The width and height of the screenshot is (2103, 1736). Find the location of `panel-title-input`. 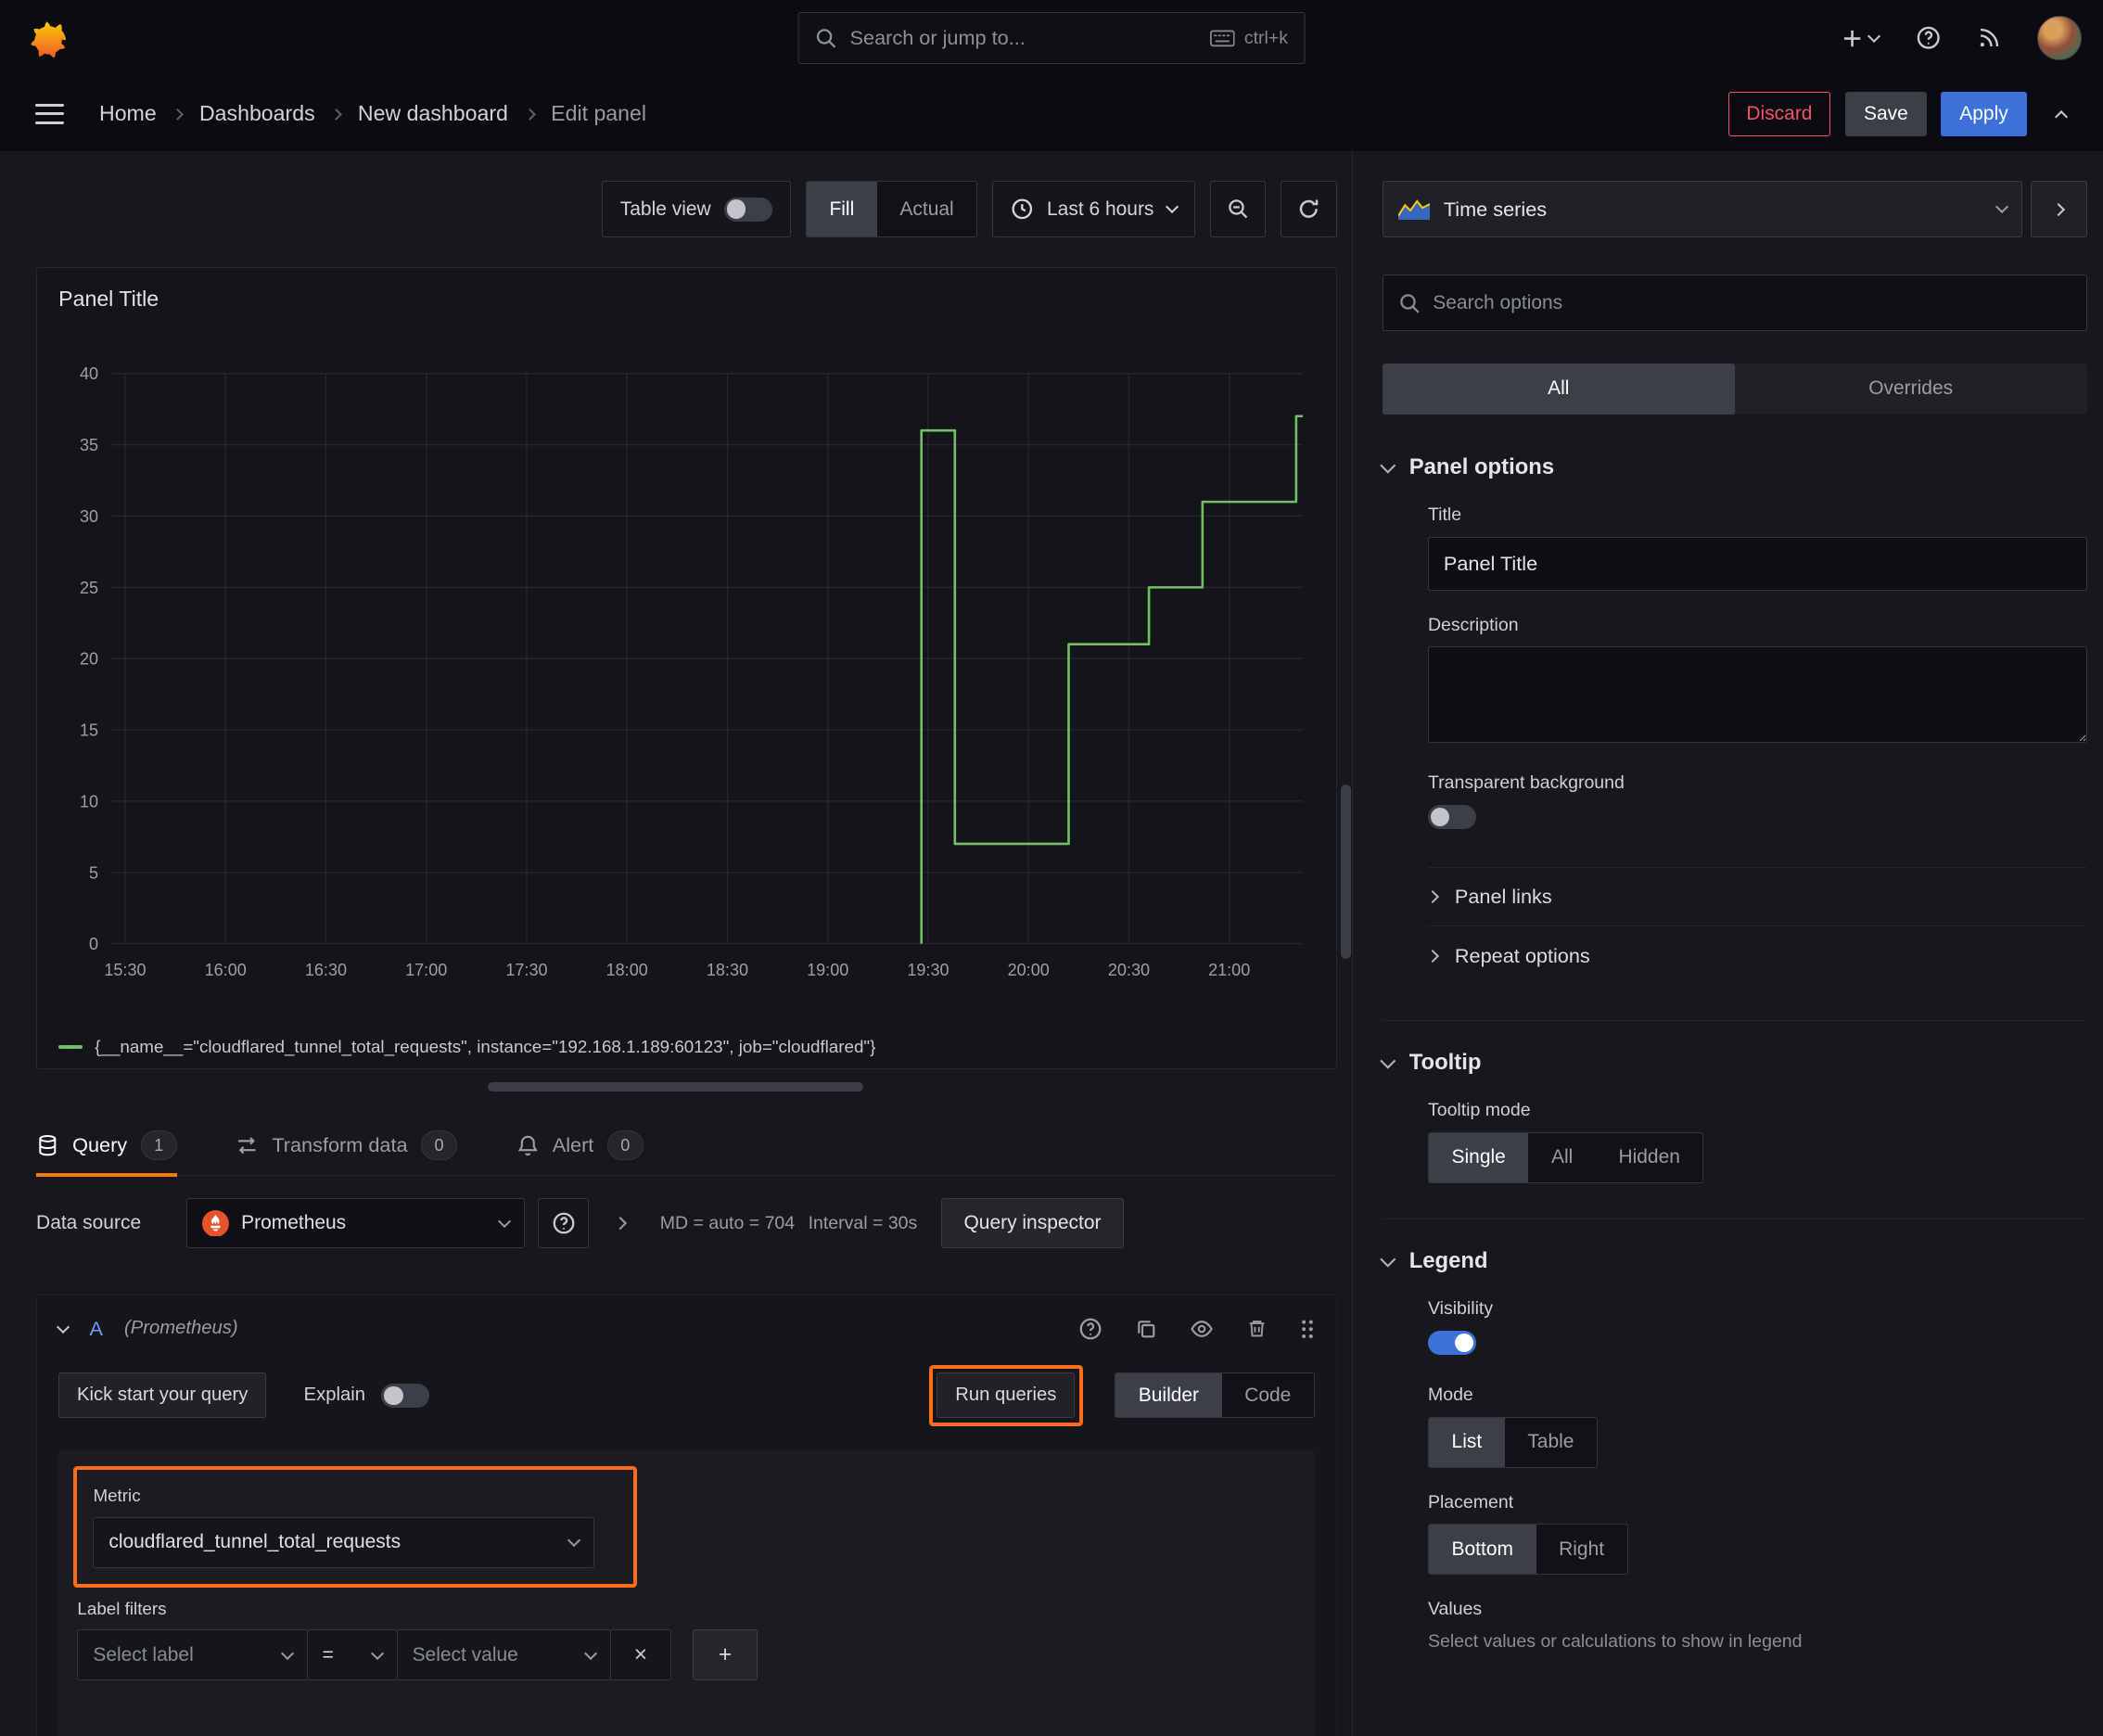

panel-title-input is located at coordinates (1757, 563).